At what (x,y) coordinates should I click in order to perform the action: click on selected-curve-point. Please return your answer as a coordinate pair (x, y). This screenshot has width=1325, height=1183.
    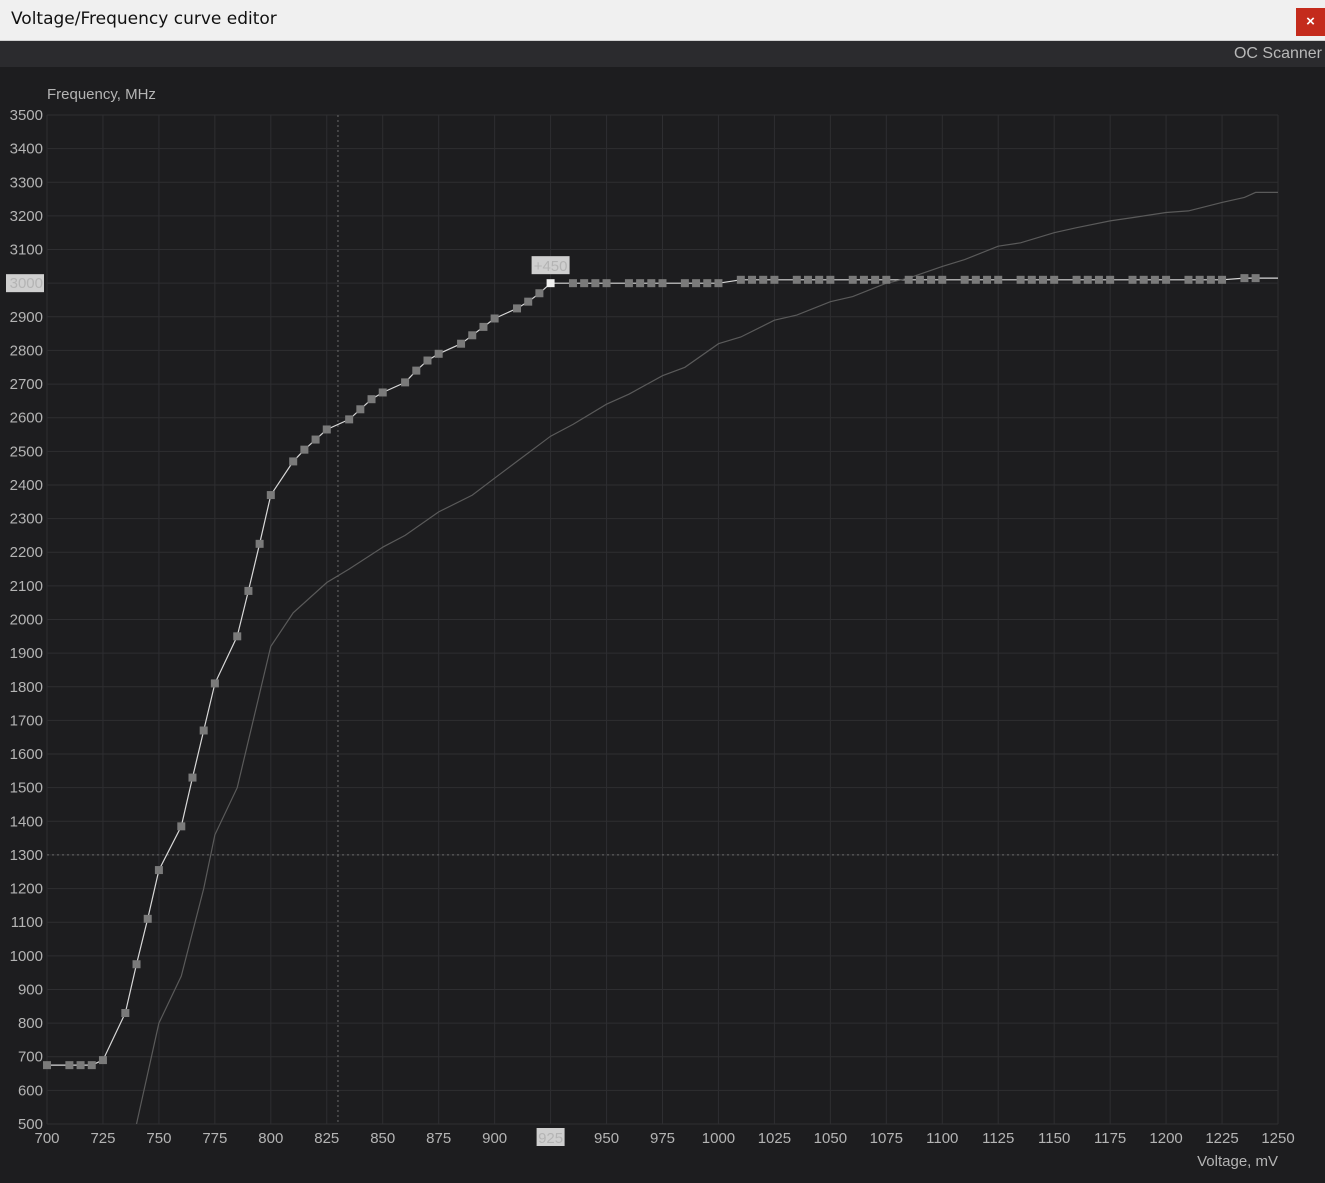
    Looking at the image, I should click on (550, 283).